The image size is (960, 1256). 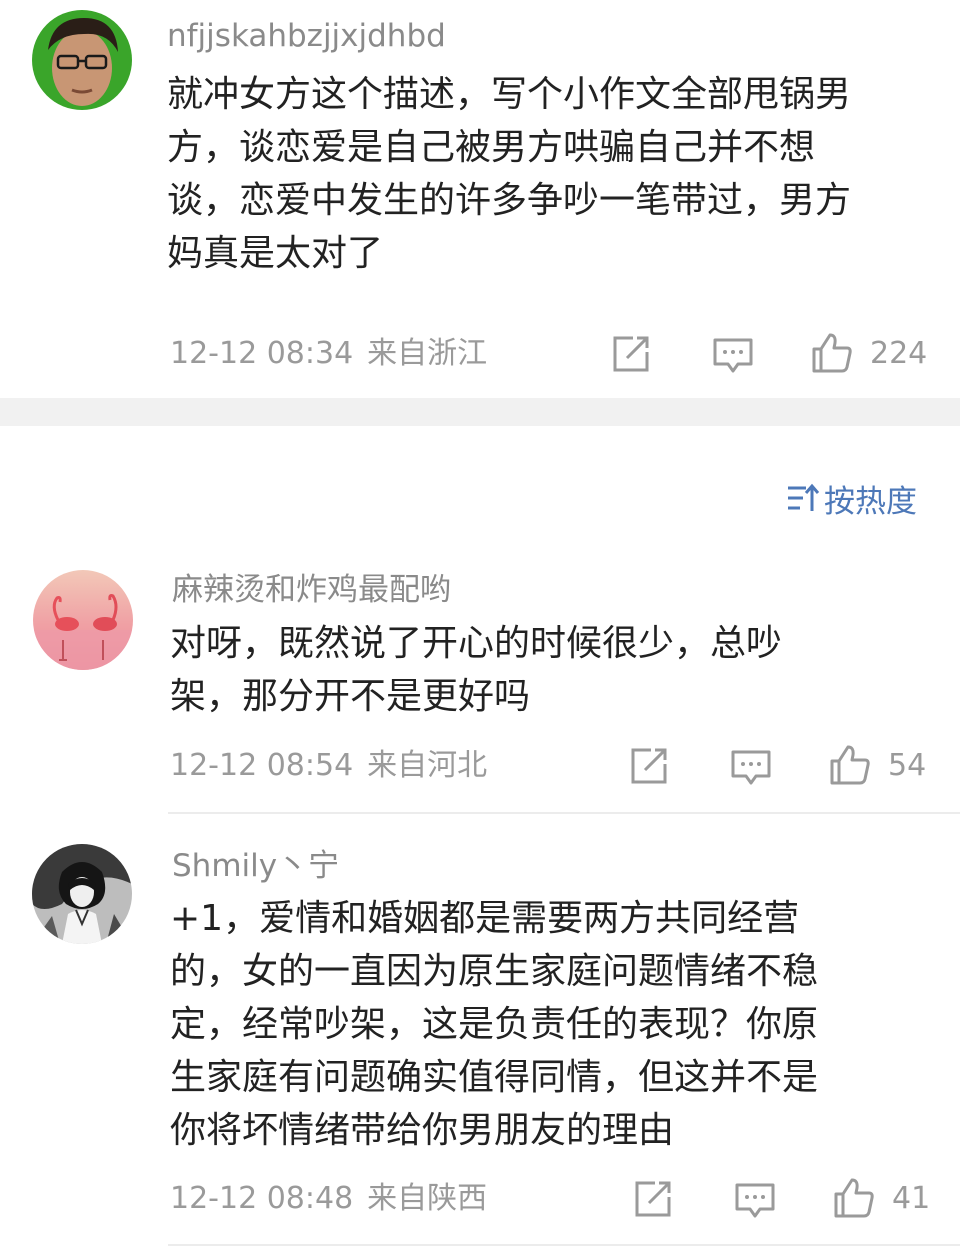 I want to click on sort-button: 按热度, so click(x=851, y=498).